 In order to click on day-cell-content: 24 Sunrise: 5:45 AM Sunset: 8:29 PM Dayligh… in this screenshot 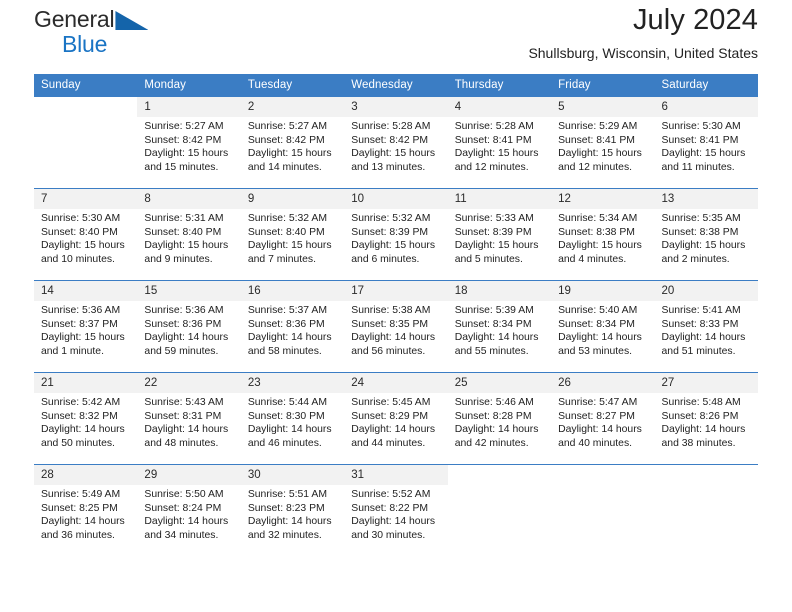, I will do `click(396, 411)`.